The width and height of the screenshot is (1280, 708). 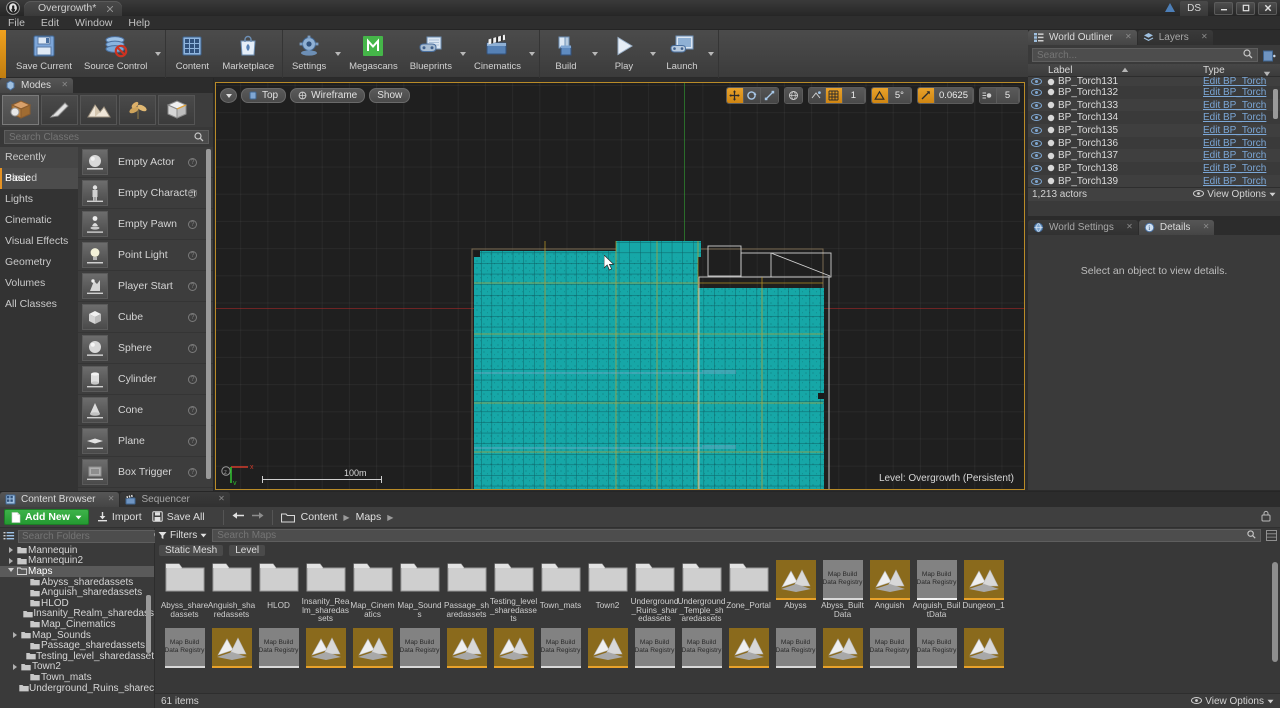 What do you see at coordinates (1154, 143) in the screenshot?
I see `table-row: BP_Torch136 Edit BP_Torch` at bounding box center [1154, 143].